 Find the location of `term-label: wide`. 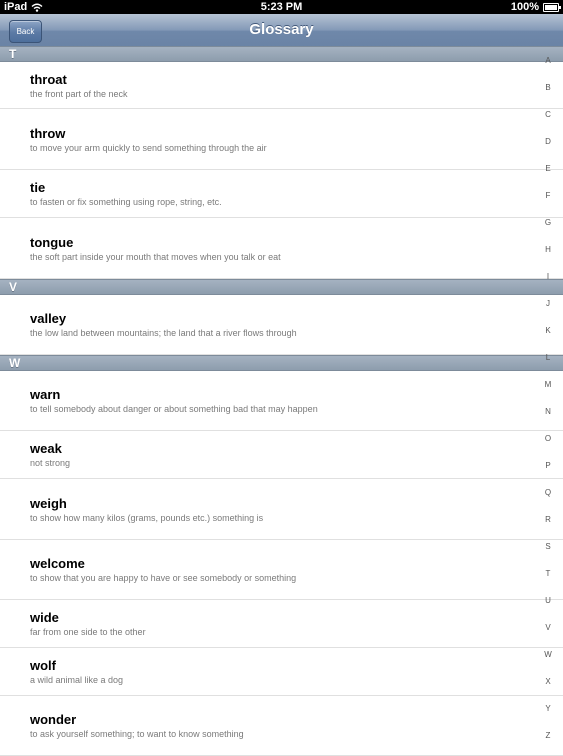

term-label: wide is located at coordinates (44, 617).